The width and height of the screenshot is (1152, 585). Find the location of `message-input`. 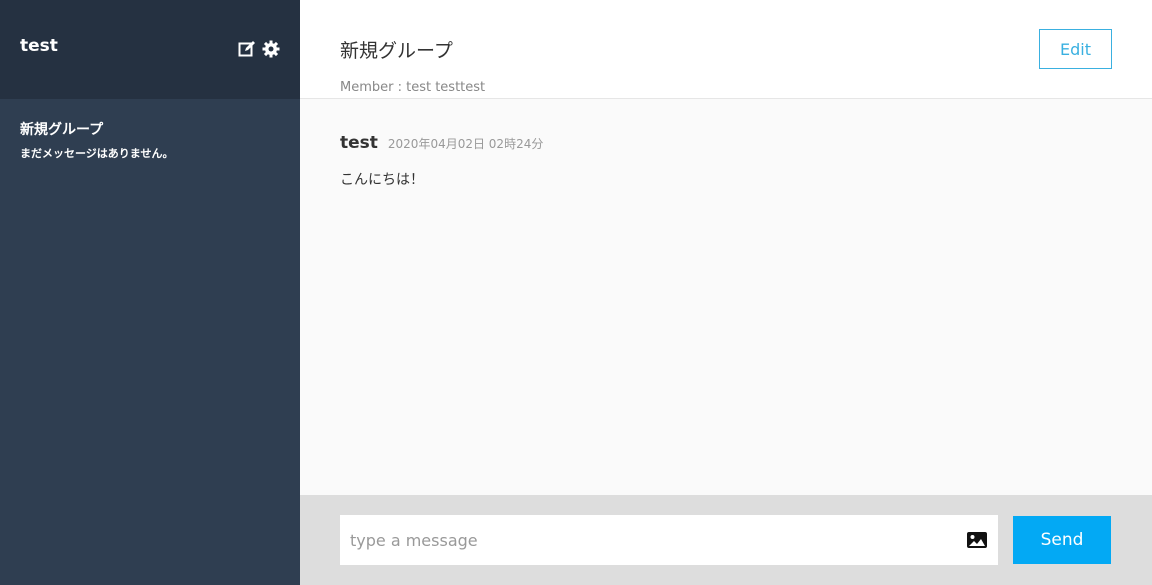

message-input is located at coordinates (669, 540).